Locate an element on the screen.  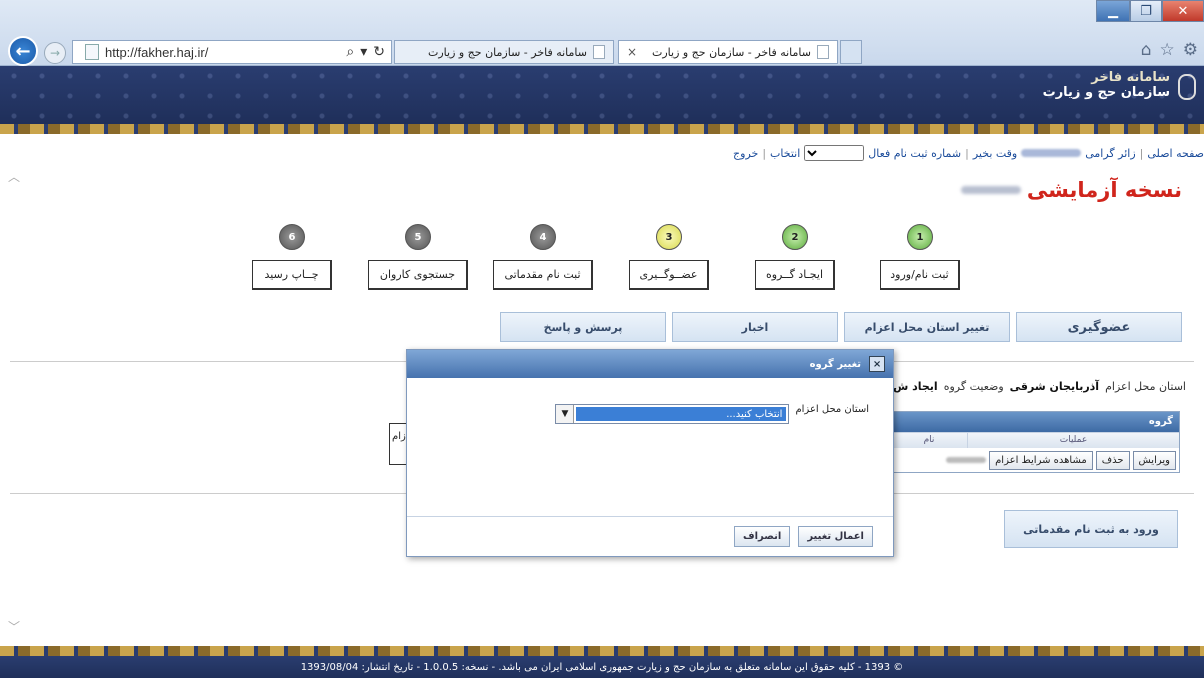
step-number: 1 is located at coordinates (920, 237).